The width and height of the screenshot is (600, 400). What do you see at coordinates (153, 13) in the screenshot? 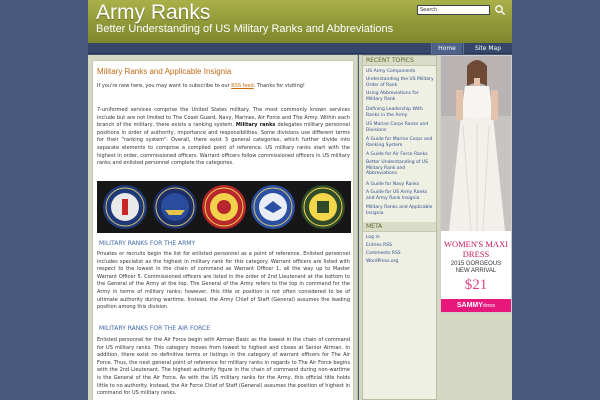
I see `site-title: Army Ranks` at bounding box center [153, 13].